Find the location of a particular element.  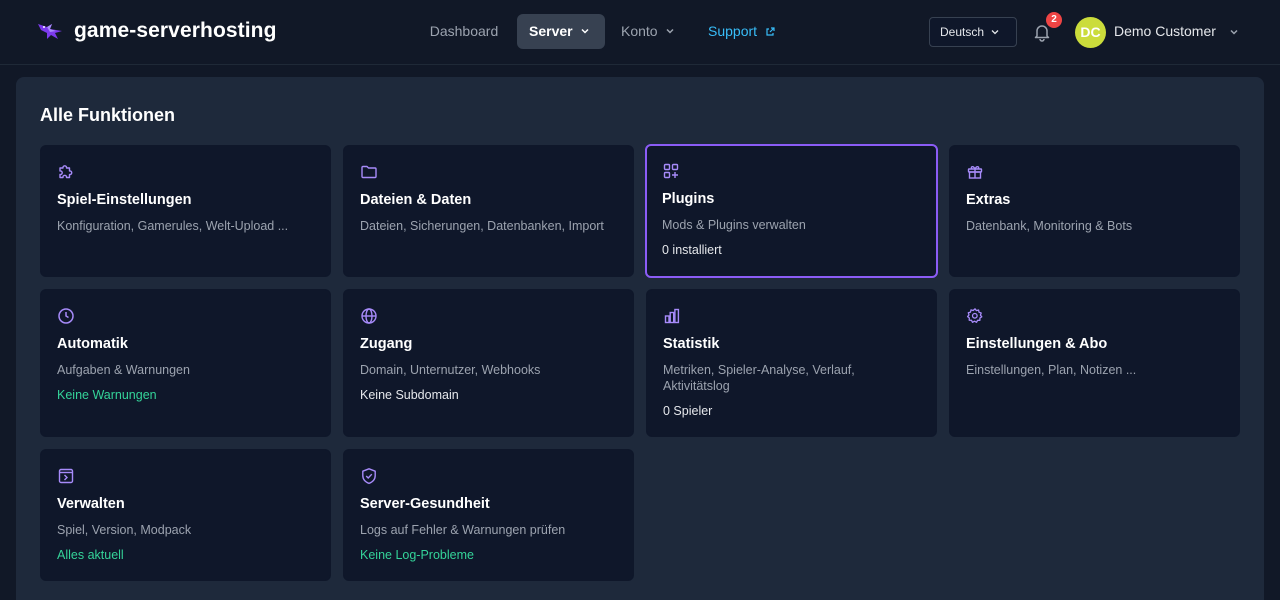

user-name: Demo Customer is located at coordinates (1165, 31).